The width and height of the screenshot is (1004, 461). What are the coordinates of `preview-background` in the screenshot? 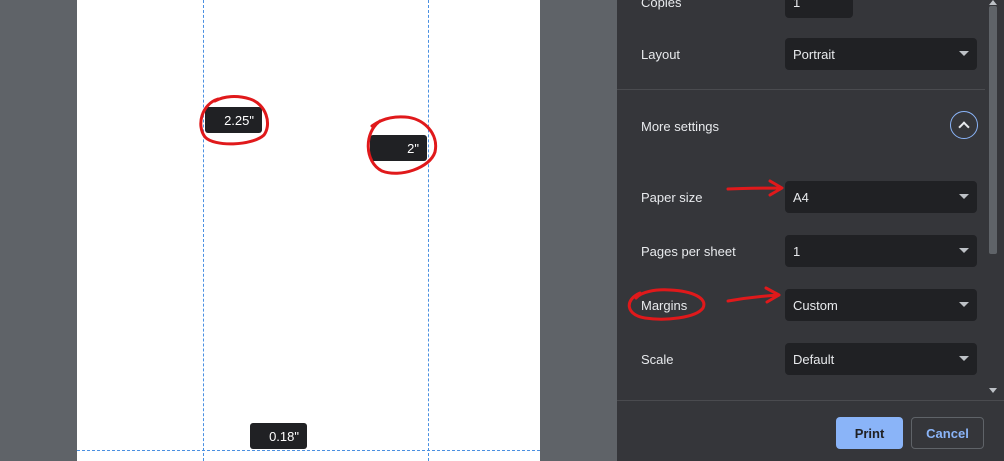 It's located at (578, 230).